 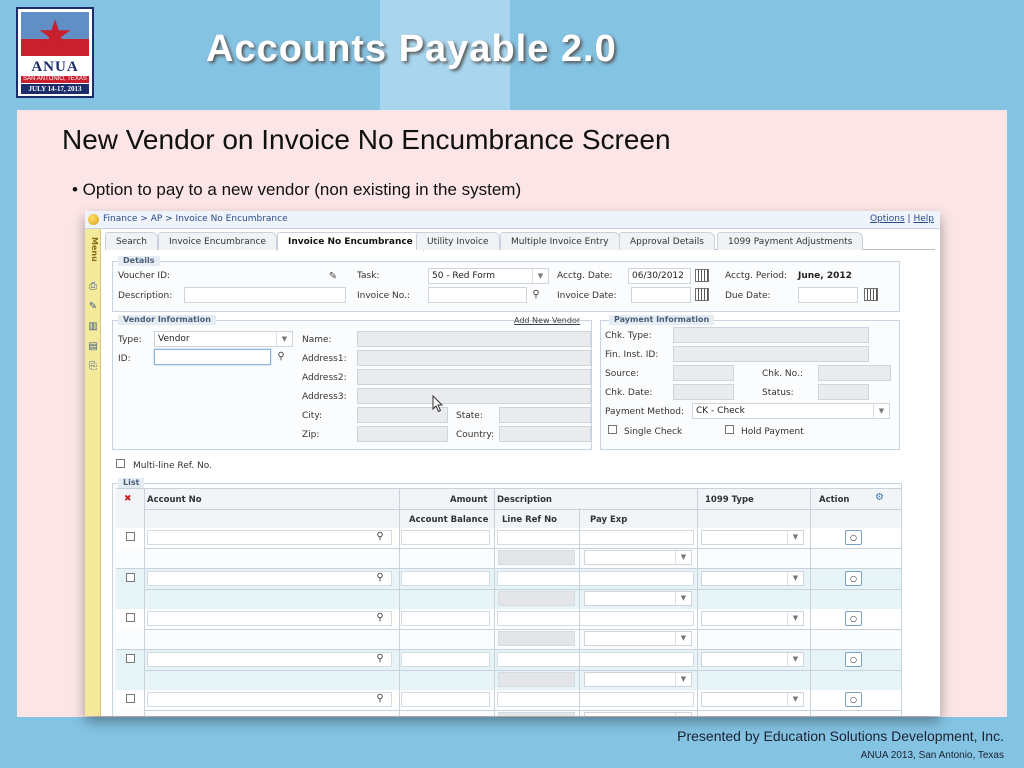 What do you see at coordinates (474, 396) in the screenshot?
I see `address3-input` at bounding box center [474, 396].